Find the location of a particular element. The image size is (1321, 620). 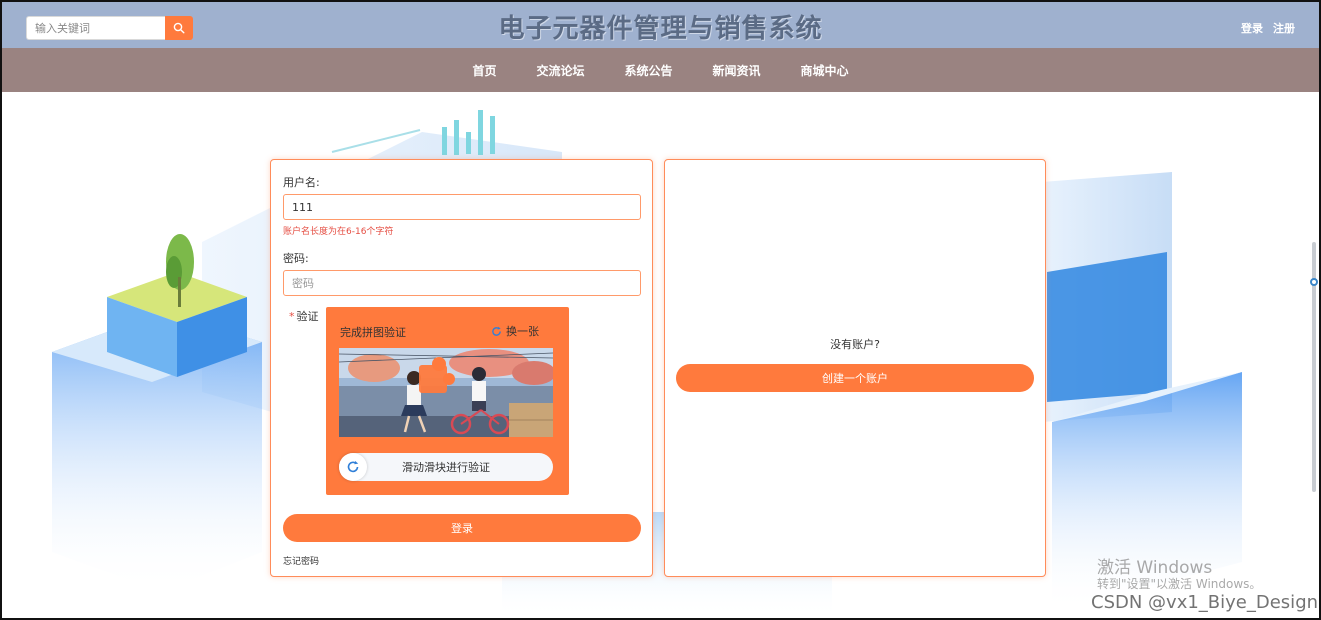

site-title: 电子元器件管理与销售系统 is located at coordinates (660, 29).